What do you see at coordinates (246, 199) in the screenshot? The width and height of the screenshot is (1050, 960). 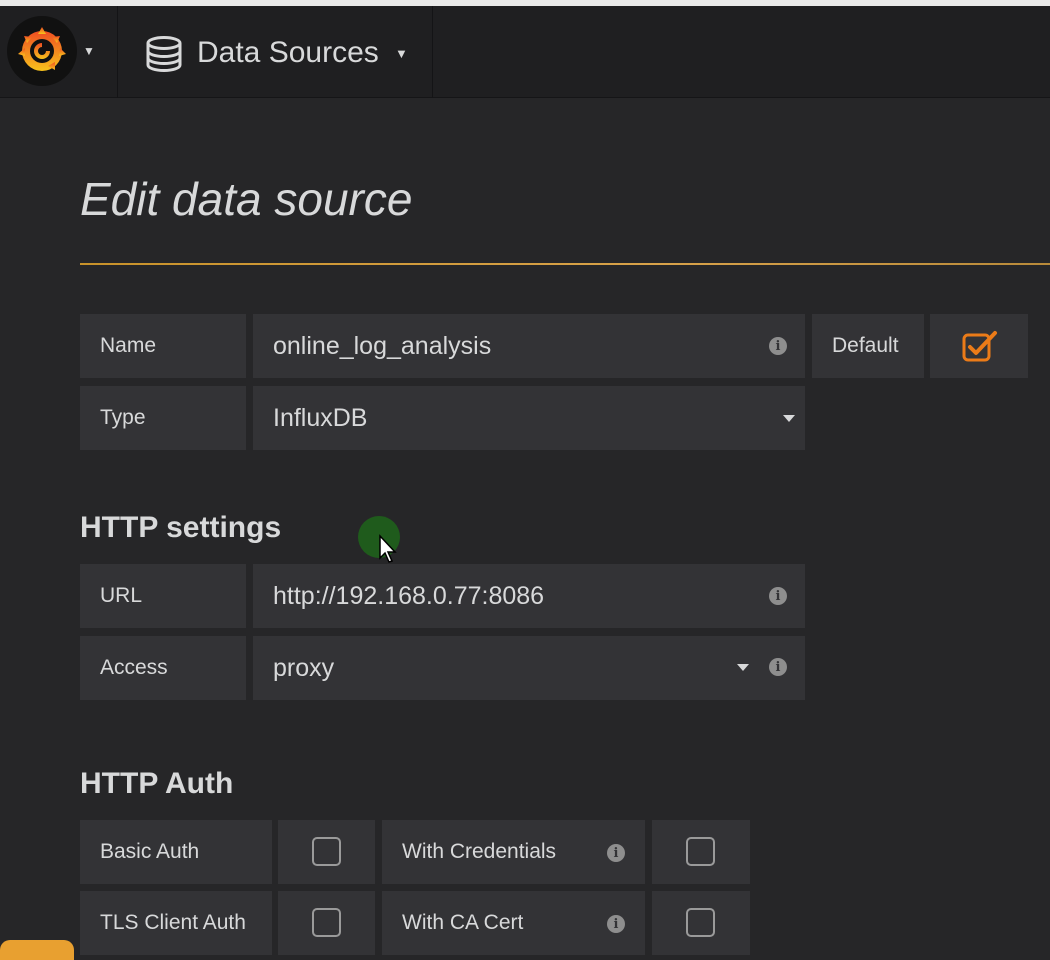 I see `page-title: Edit data source` at bounding box center [246, 199].